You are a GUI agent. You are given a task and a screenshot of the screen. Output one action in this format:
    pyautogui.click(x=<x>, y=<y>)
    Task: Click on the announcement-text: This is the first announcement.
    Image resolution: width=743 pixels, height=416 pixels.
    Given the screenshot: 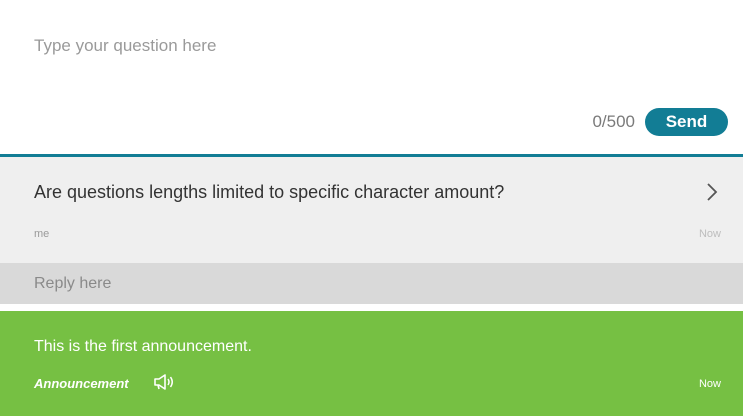 What is the action you would take?
    pyautogui.click(x=143, y=346)
    